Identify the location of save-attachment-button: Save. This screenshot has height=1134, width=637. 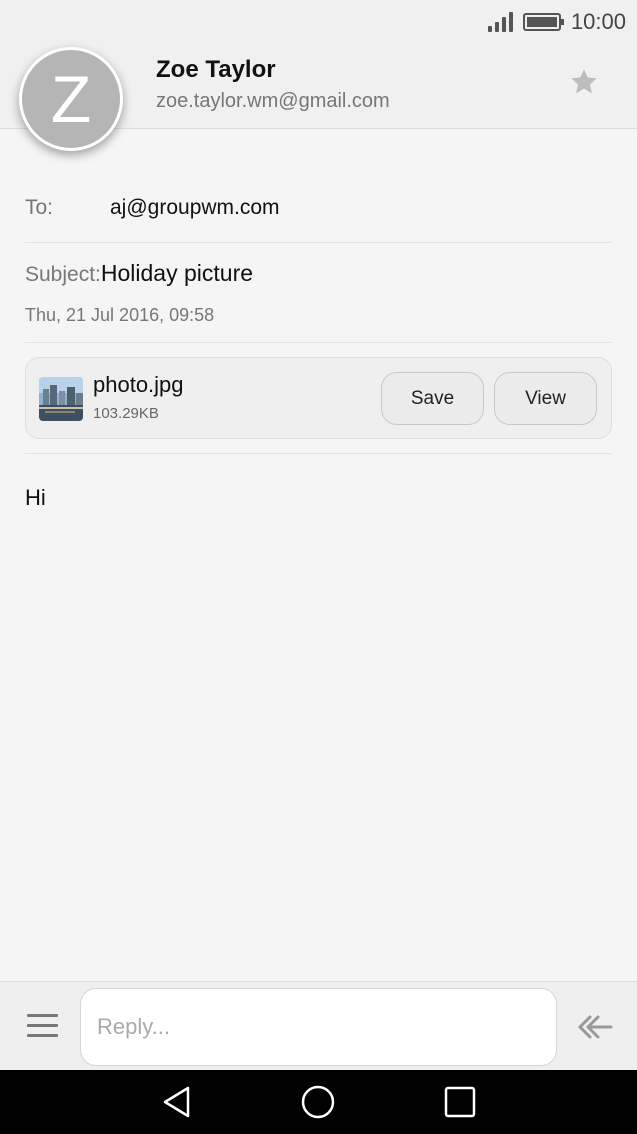
(432, 398).